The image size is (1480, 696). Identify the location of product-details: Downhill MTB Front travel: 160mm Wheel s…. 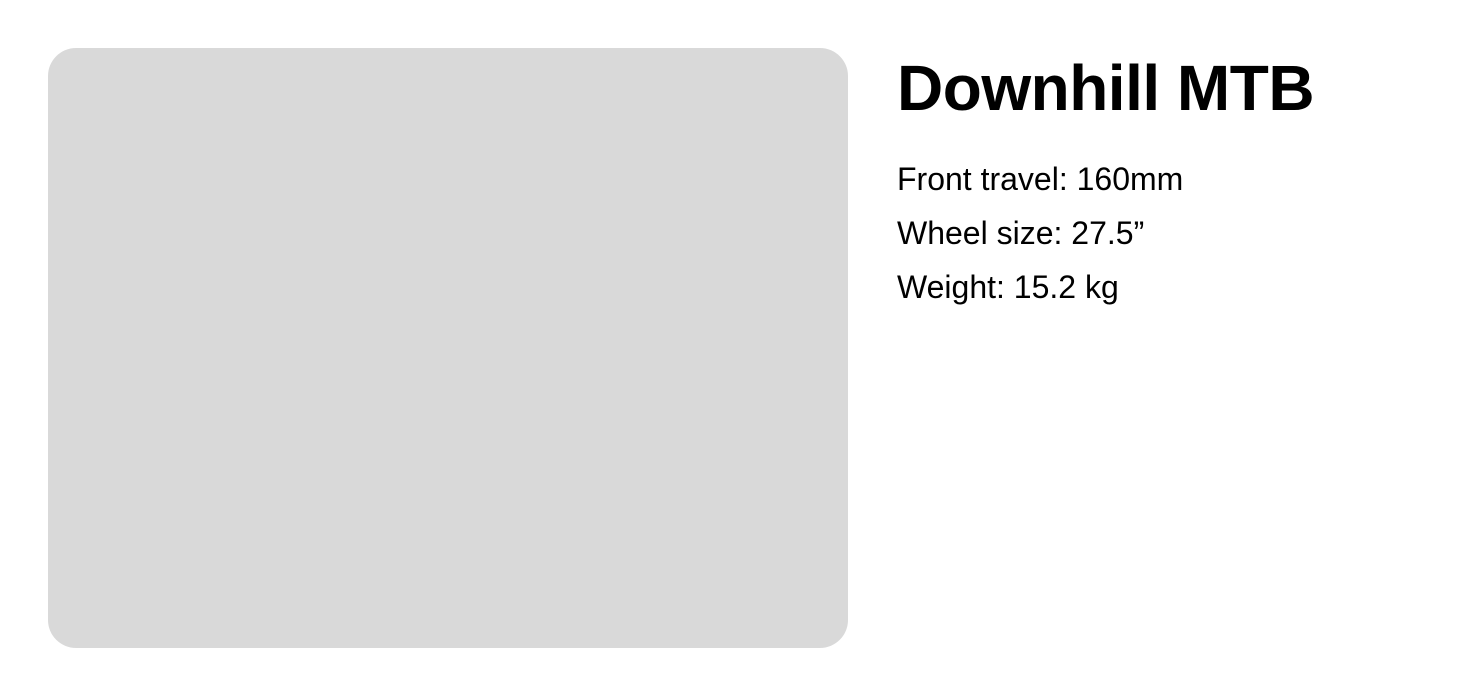
(1177, 181).